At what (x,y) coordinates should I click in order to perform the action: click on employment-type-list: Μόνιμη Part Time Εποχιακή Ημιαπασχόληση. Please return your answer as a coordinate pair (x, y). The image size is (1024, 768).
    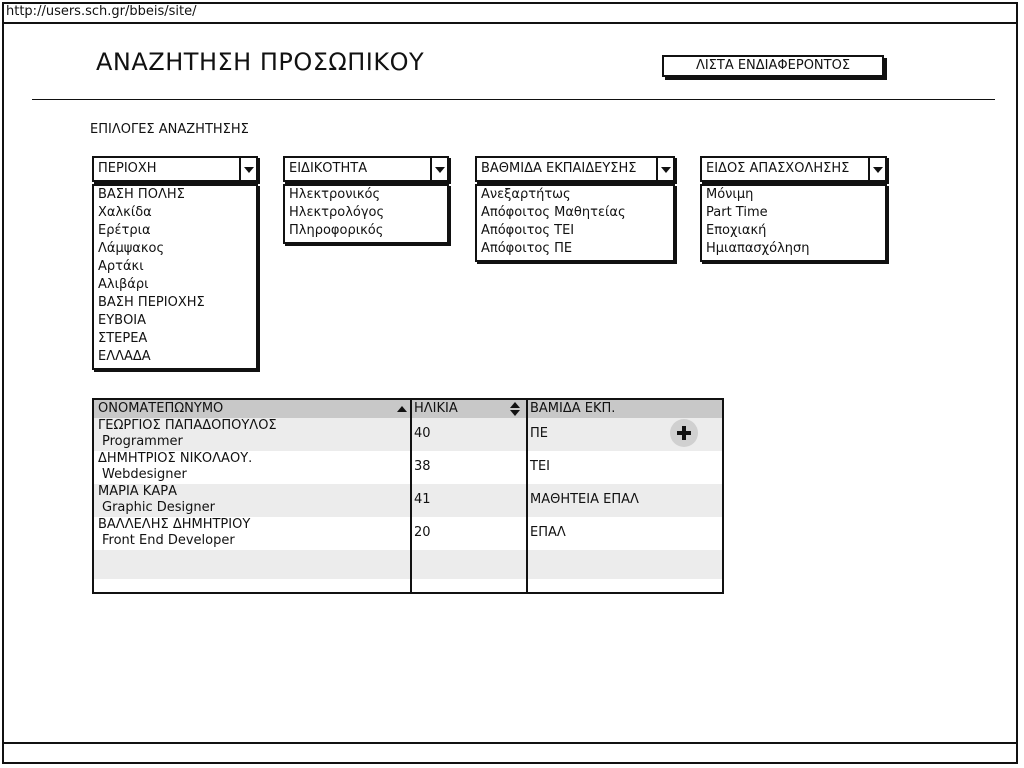
    Looking at the image, I should click on (793, 223).